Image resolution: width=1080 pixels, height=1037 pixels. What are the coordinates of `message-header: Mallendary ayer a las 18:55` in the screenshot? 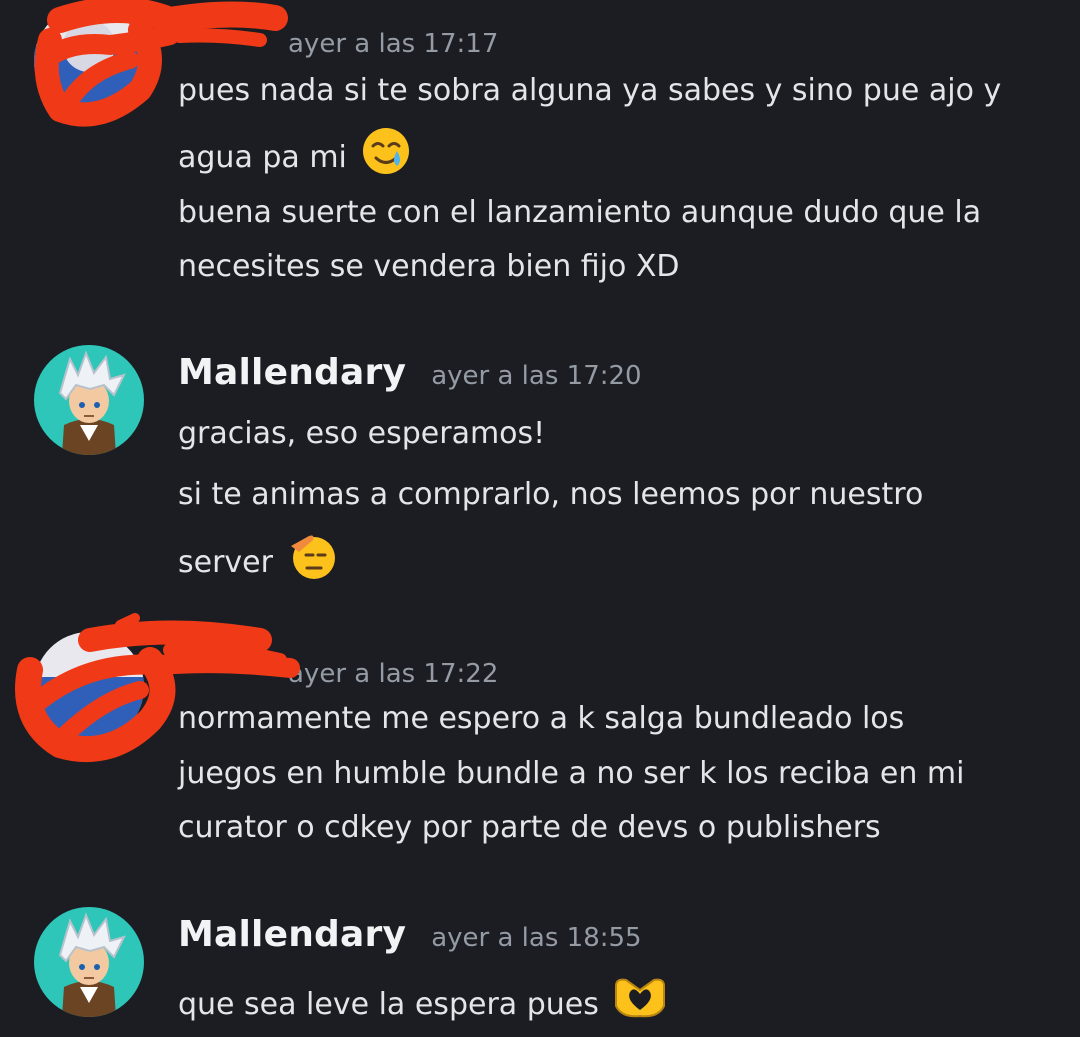 It's located at (410, 934).